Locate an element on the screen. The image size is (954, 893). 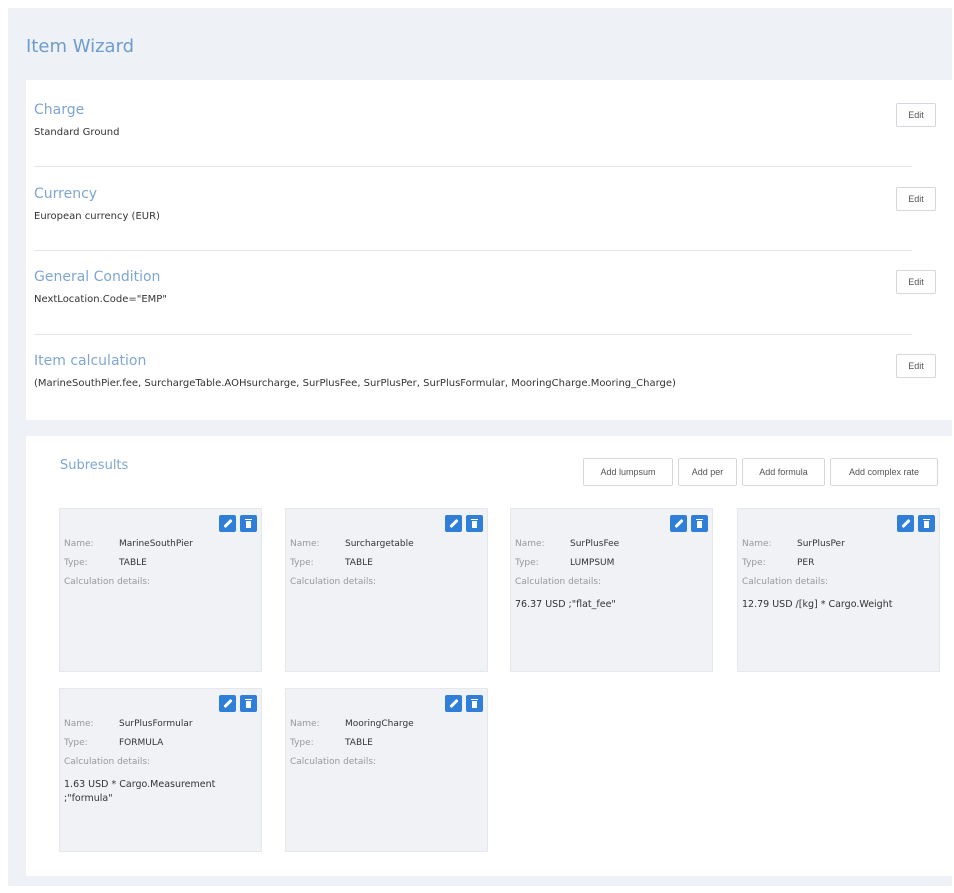
card-type: PER is located at coordinates (806, 563).